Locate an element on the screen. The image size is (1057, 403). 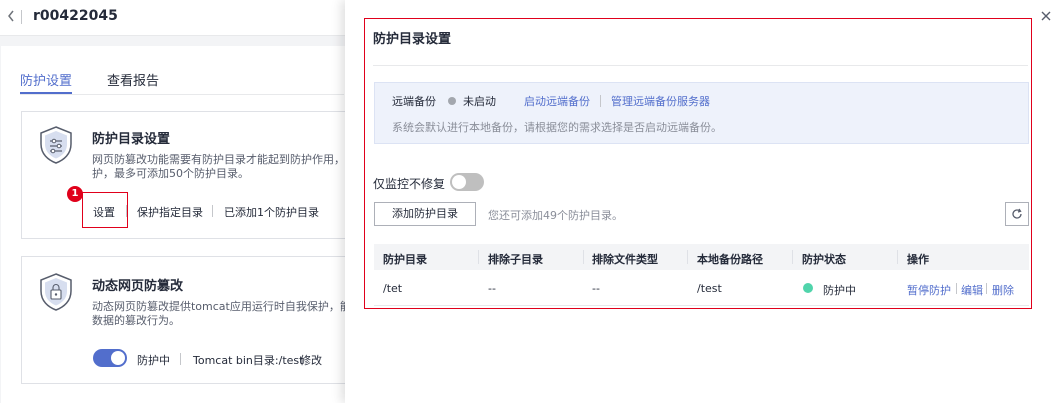
table-header: 防护目录 排除子目录 排除文件类型 本地备份路径 防护状态 操作 is located at coordinates (701, 257).